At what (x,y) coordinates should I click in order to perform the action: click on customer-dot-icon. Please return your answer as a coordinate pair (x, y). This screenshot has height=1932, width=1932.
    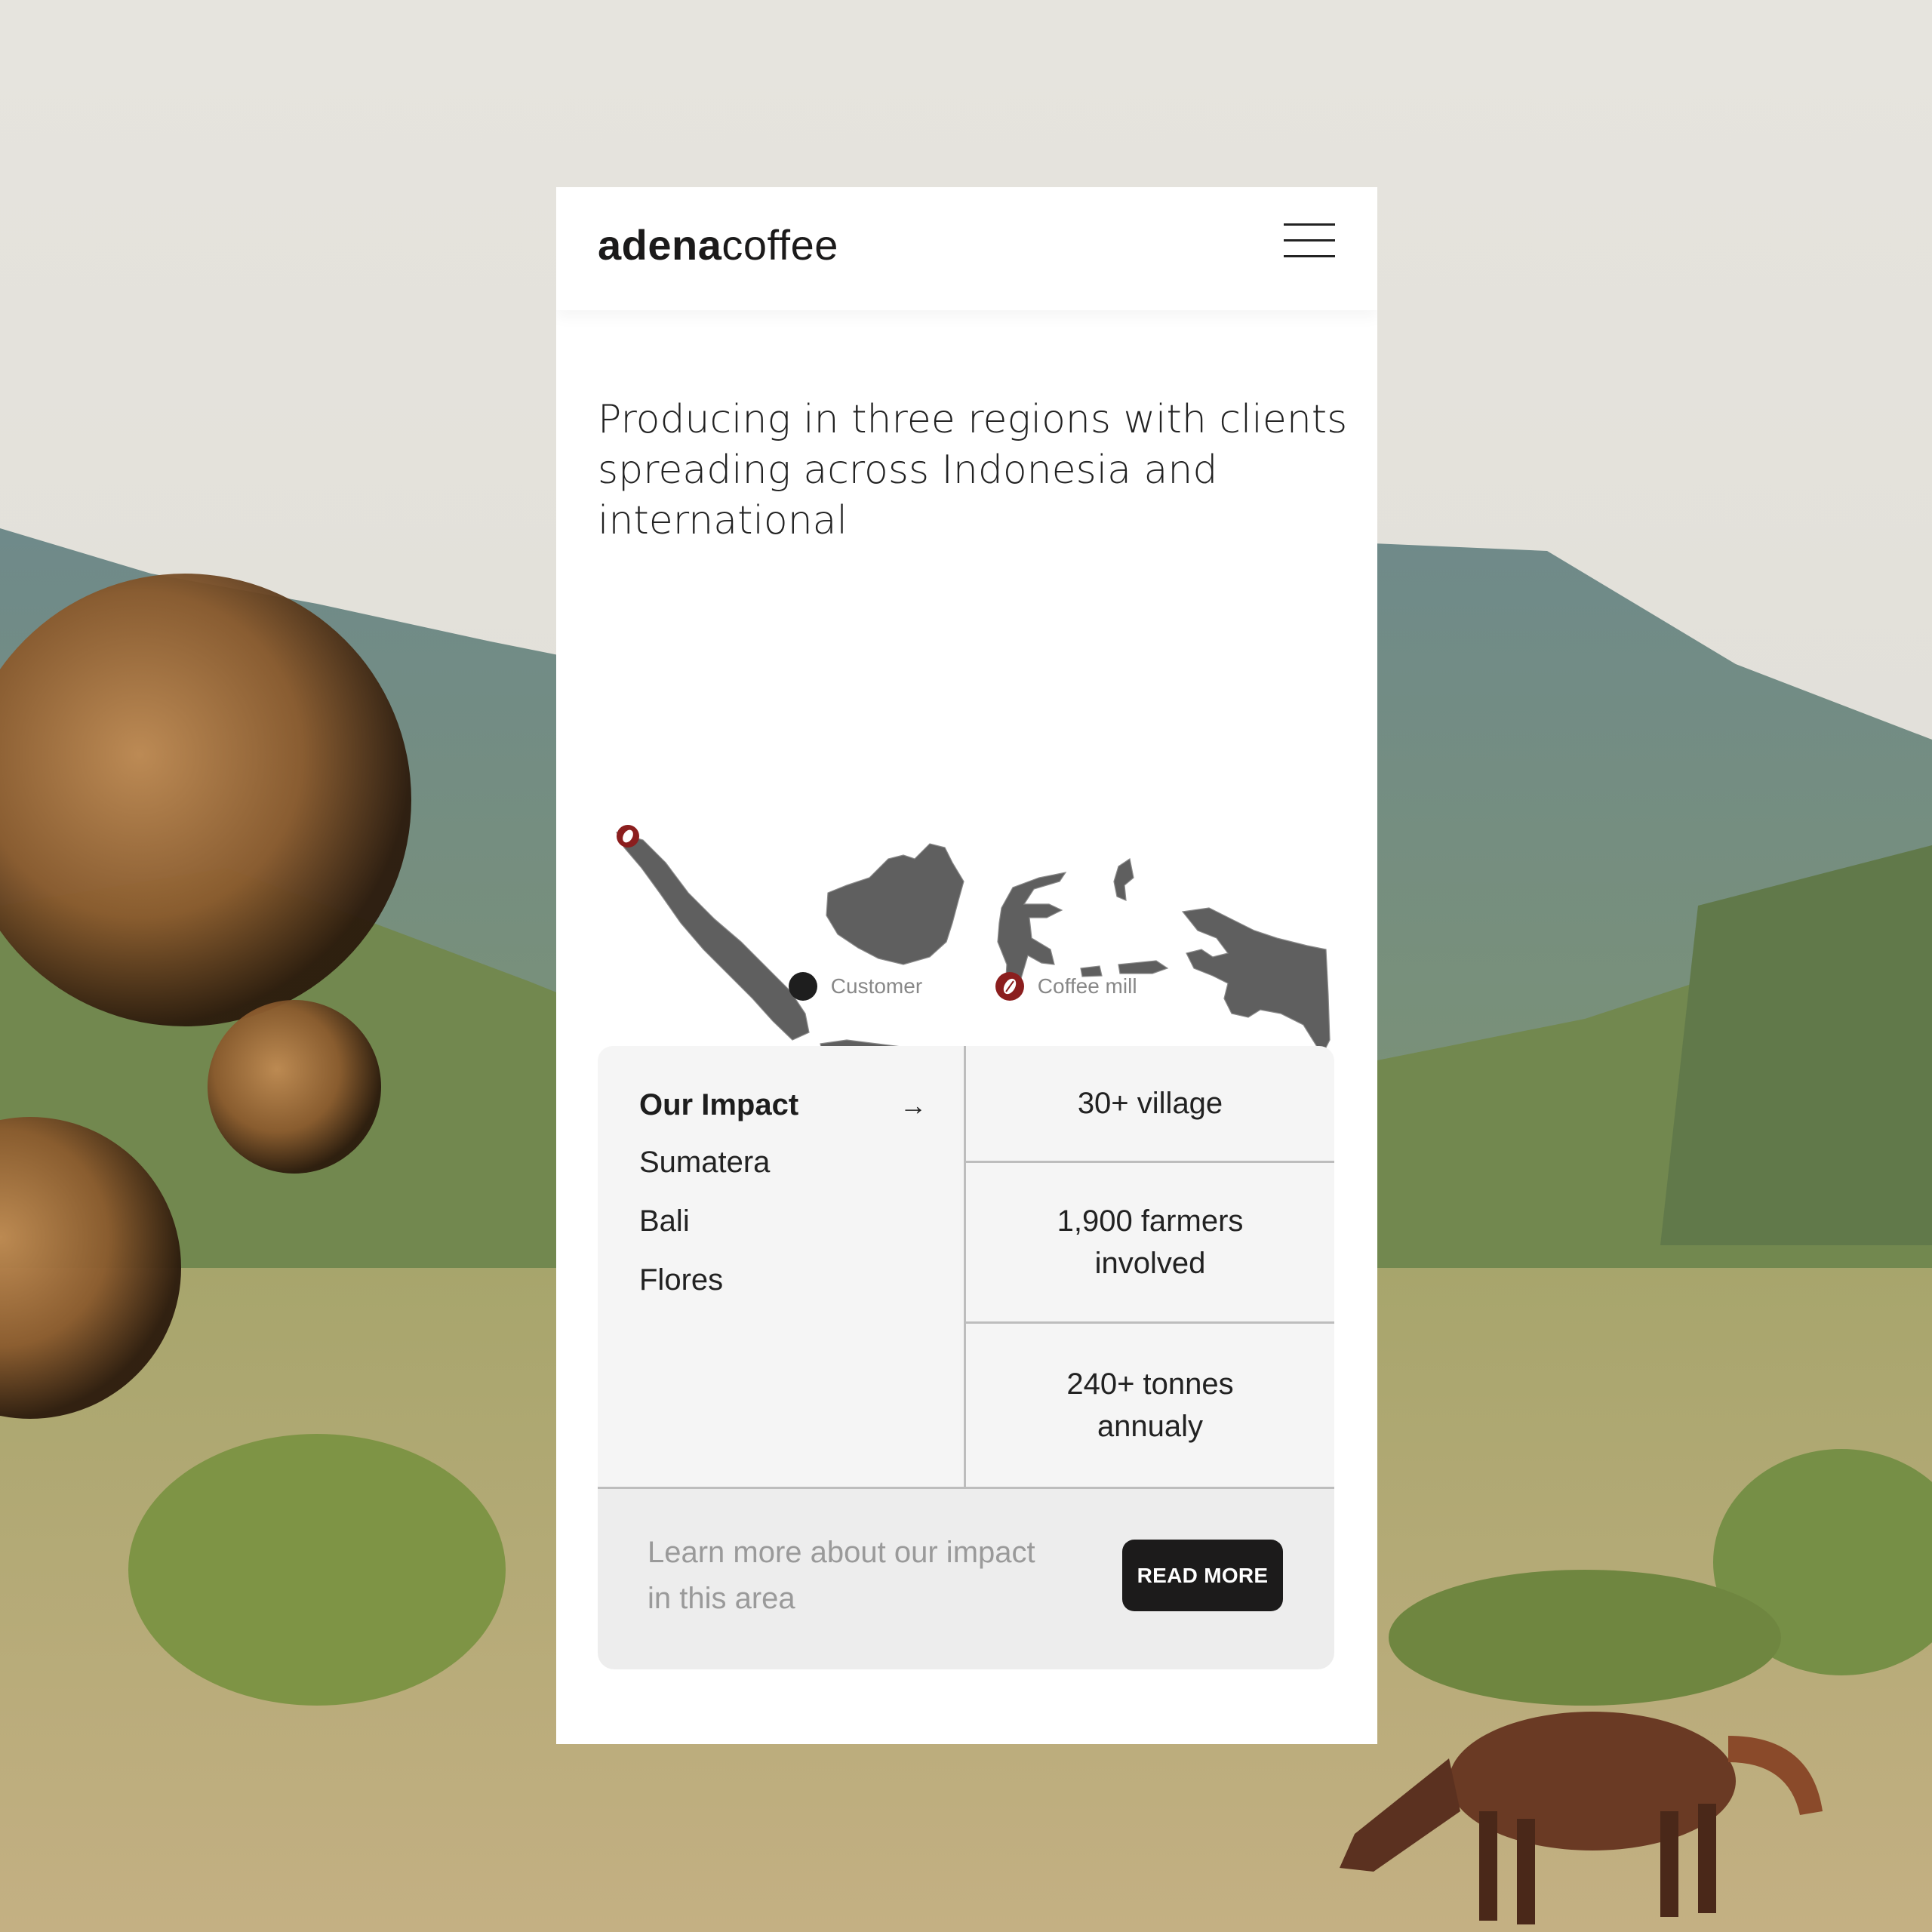
    Looking at the image, I should click on (803, 986).